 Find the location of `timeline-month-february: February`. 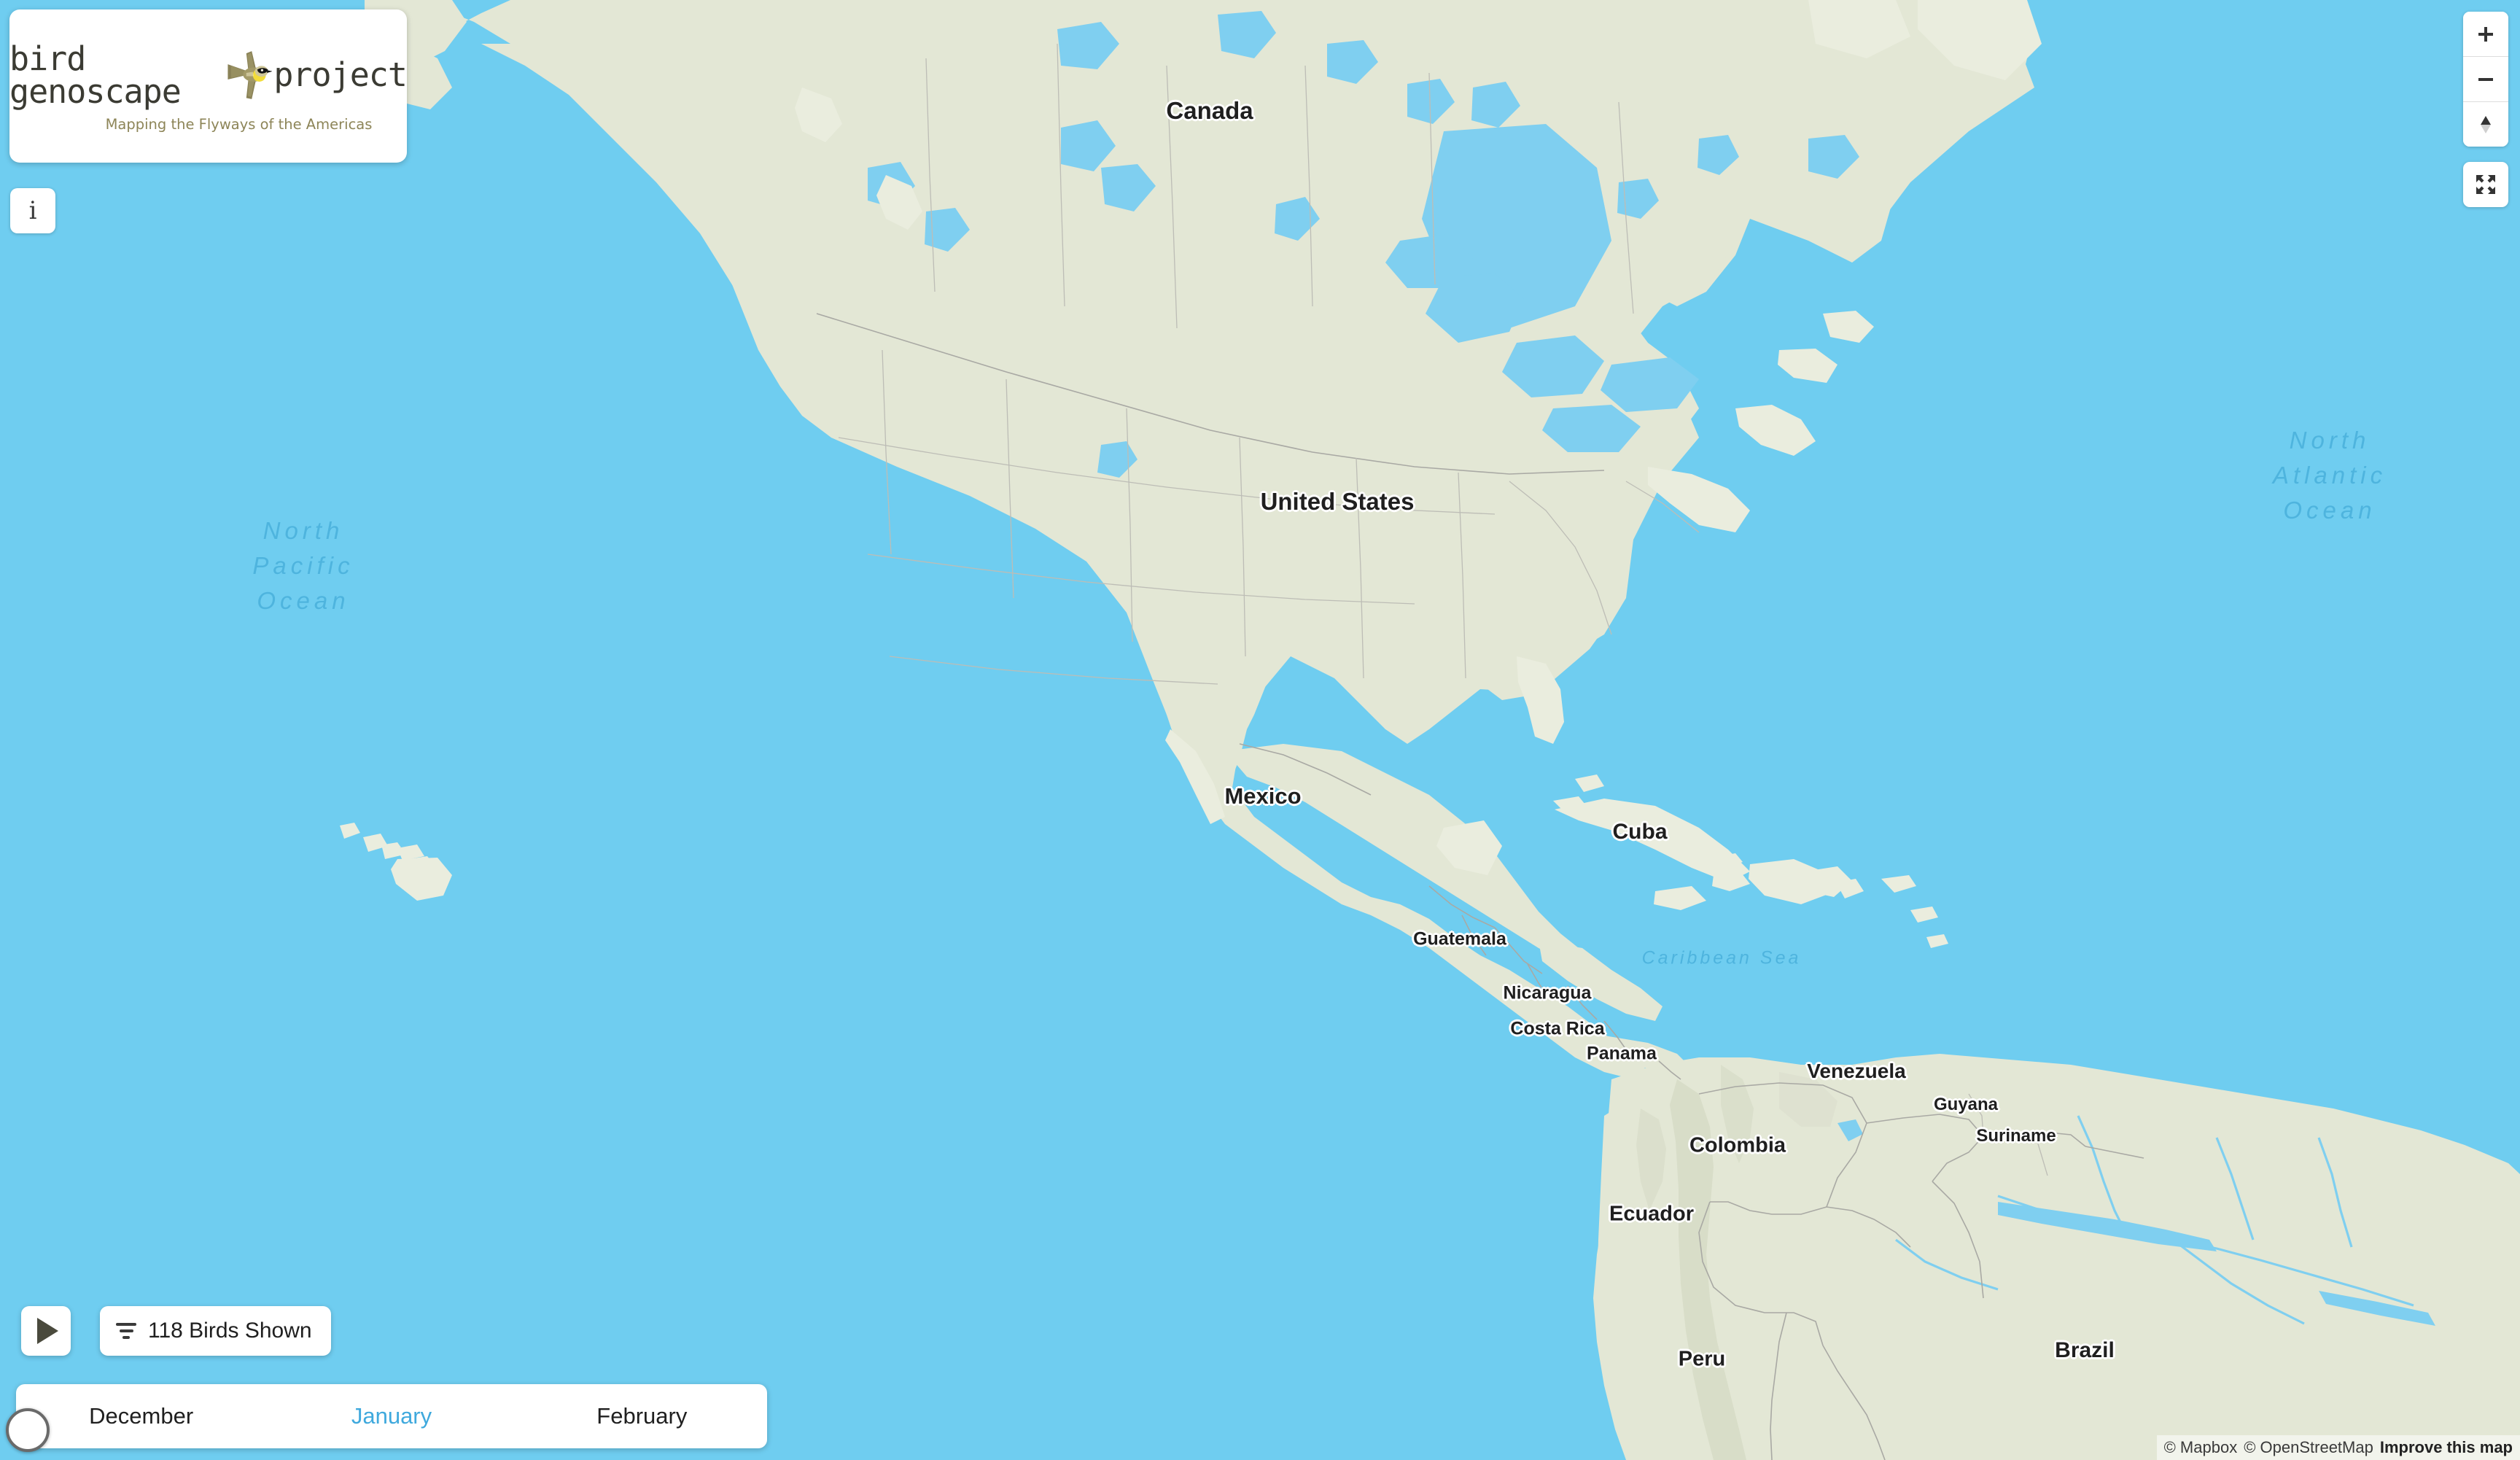

timeline-month-february: February is located at coordinates (642, 1416).